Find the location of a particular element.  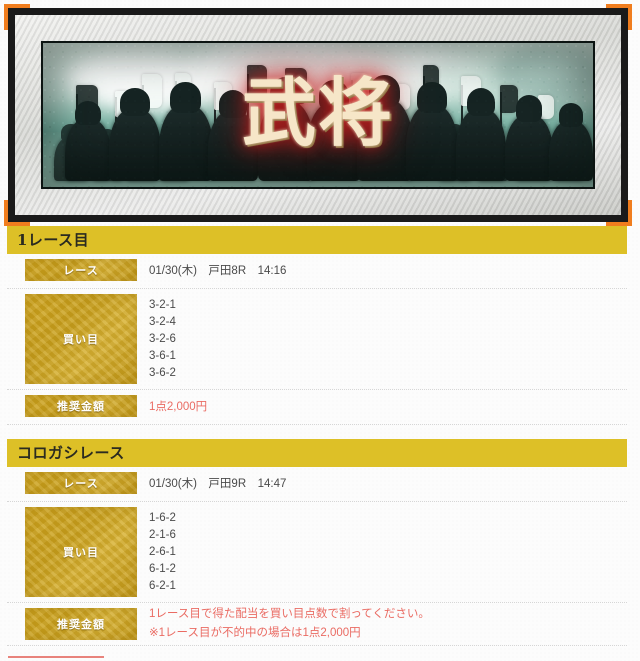

table-row-race: レース 01/30(木) 戸田8R 14:16 is located at coordinates (317, 271).